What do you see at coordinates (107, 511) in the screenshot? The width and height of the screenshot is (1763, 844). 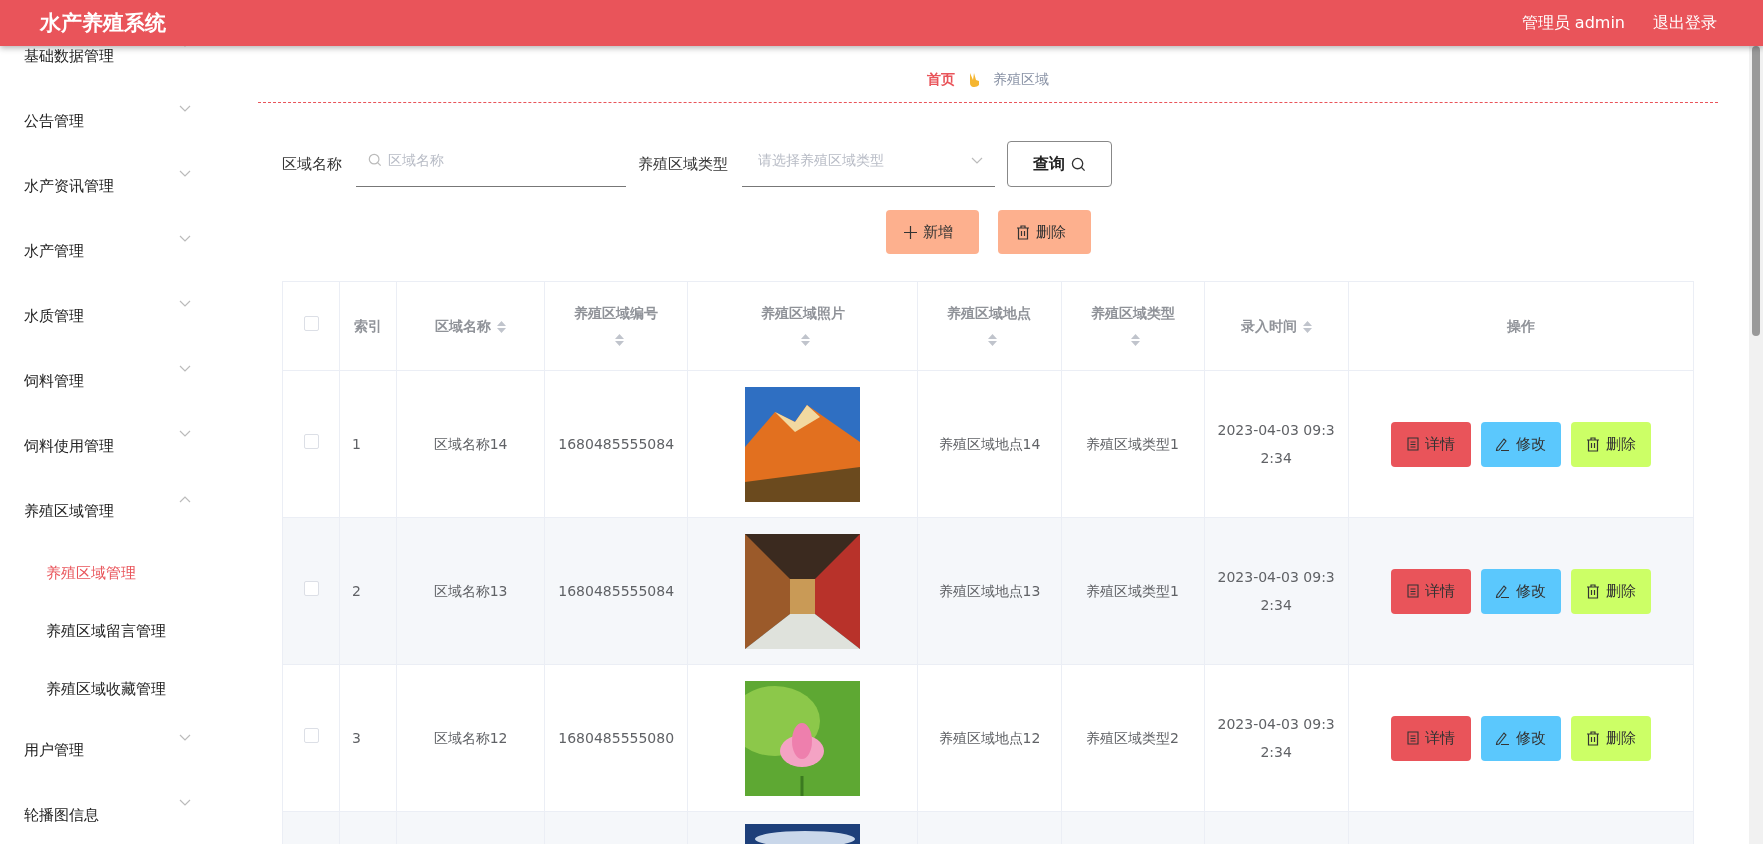 I see `sidebar-item: 养殖区域管理` at bounding box center [107, 511].